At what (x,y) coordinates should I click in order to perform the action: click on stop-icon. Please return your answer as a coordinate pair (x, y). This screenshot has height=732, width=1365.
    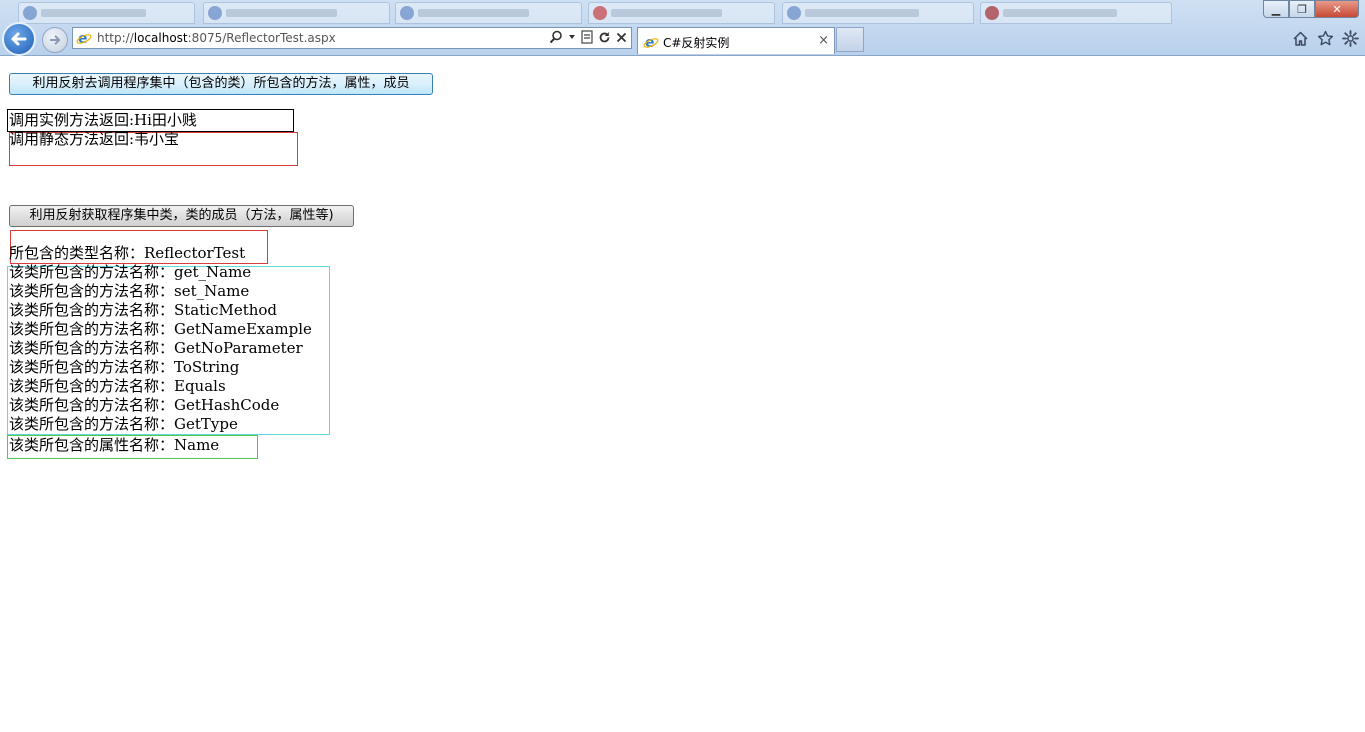
    Looking at the image, I should click on (621, 37).